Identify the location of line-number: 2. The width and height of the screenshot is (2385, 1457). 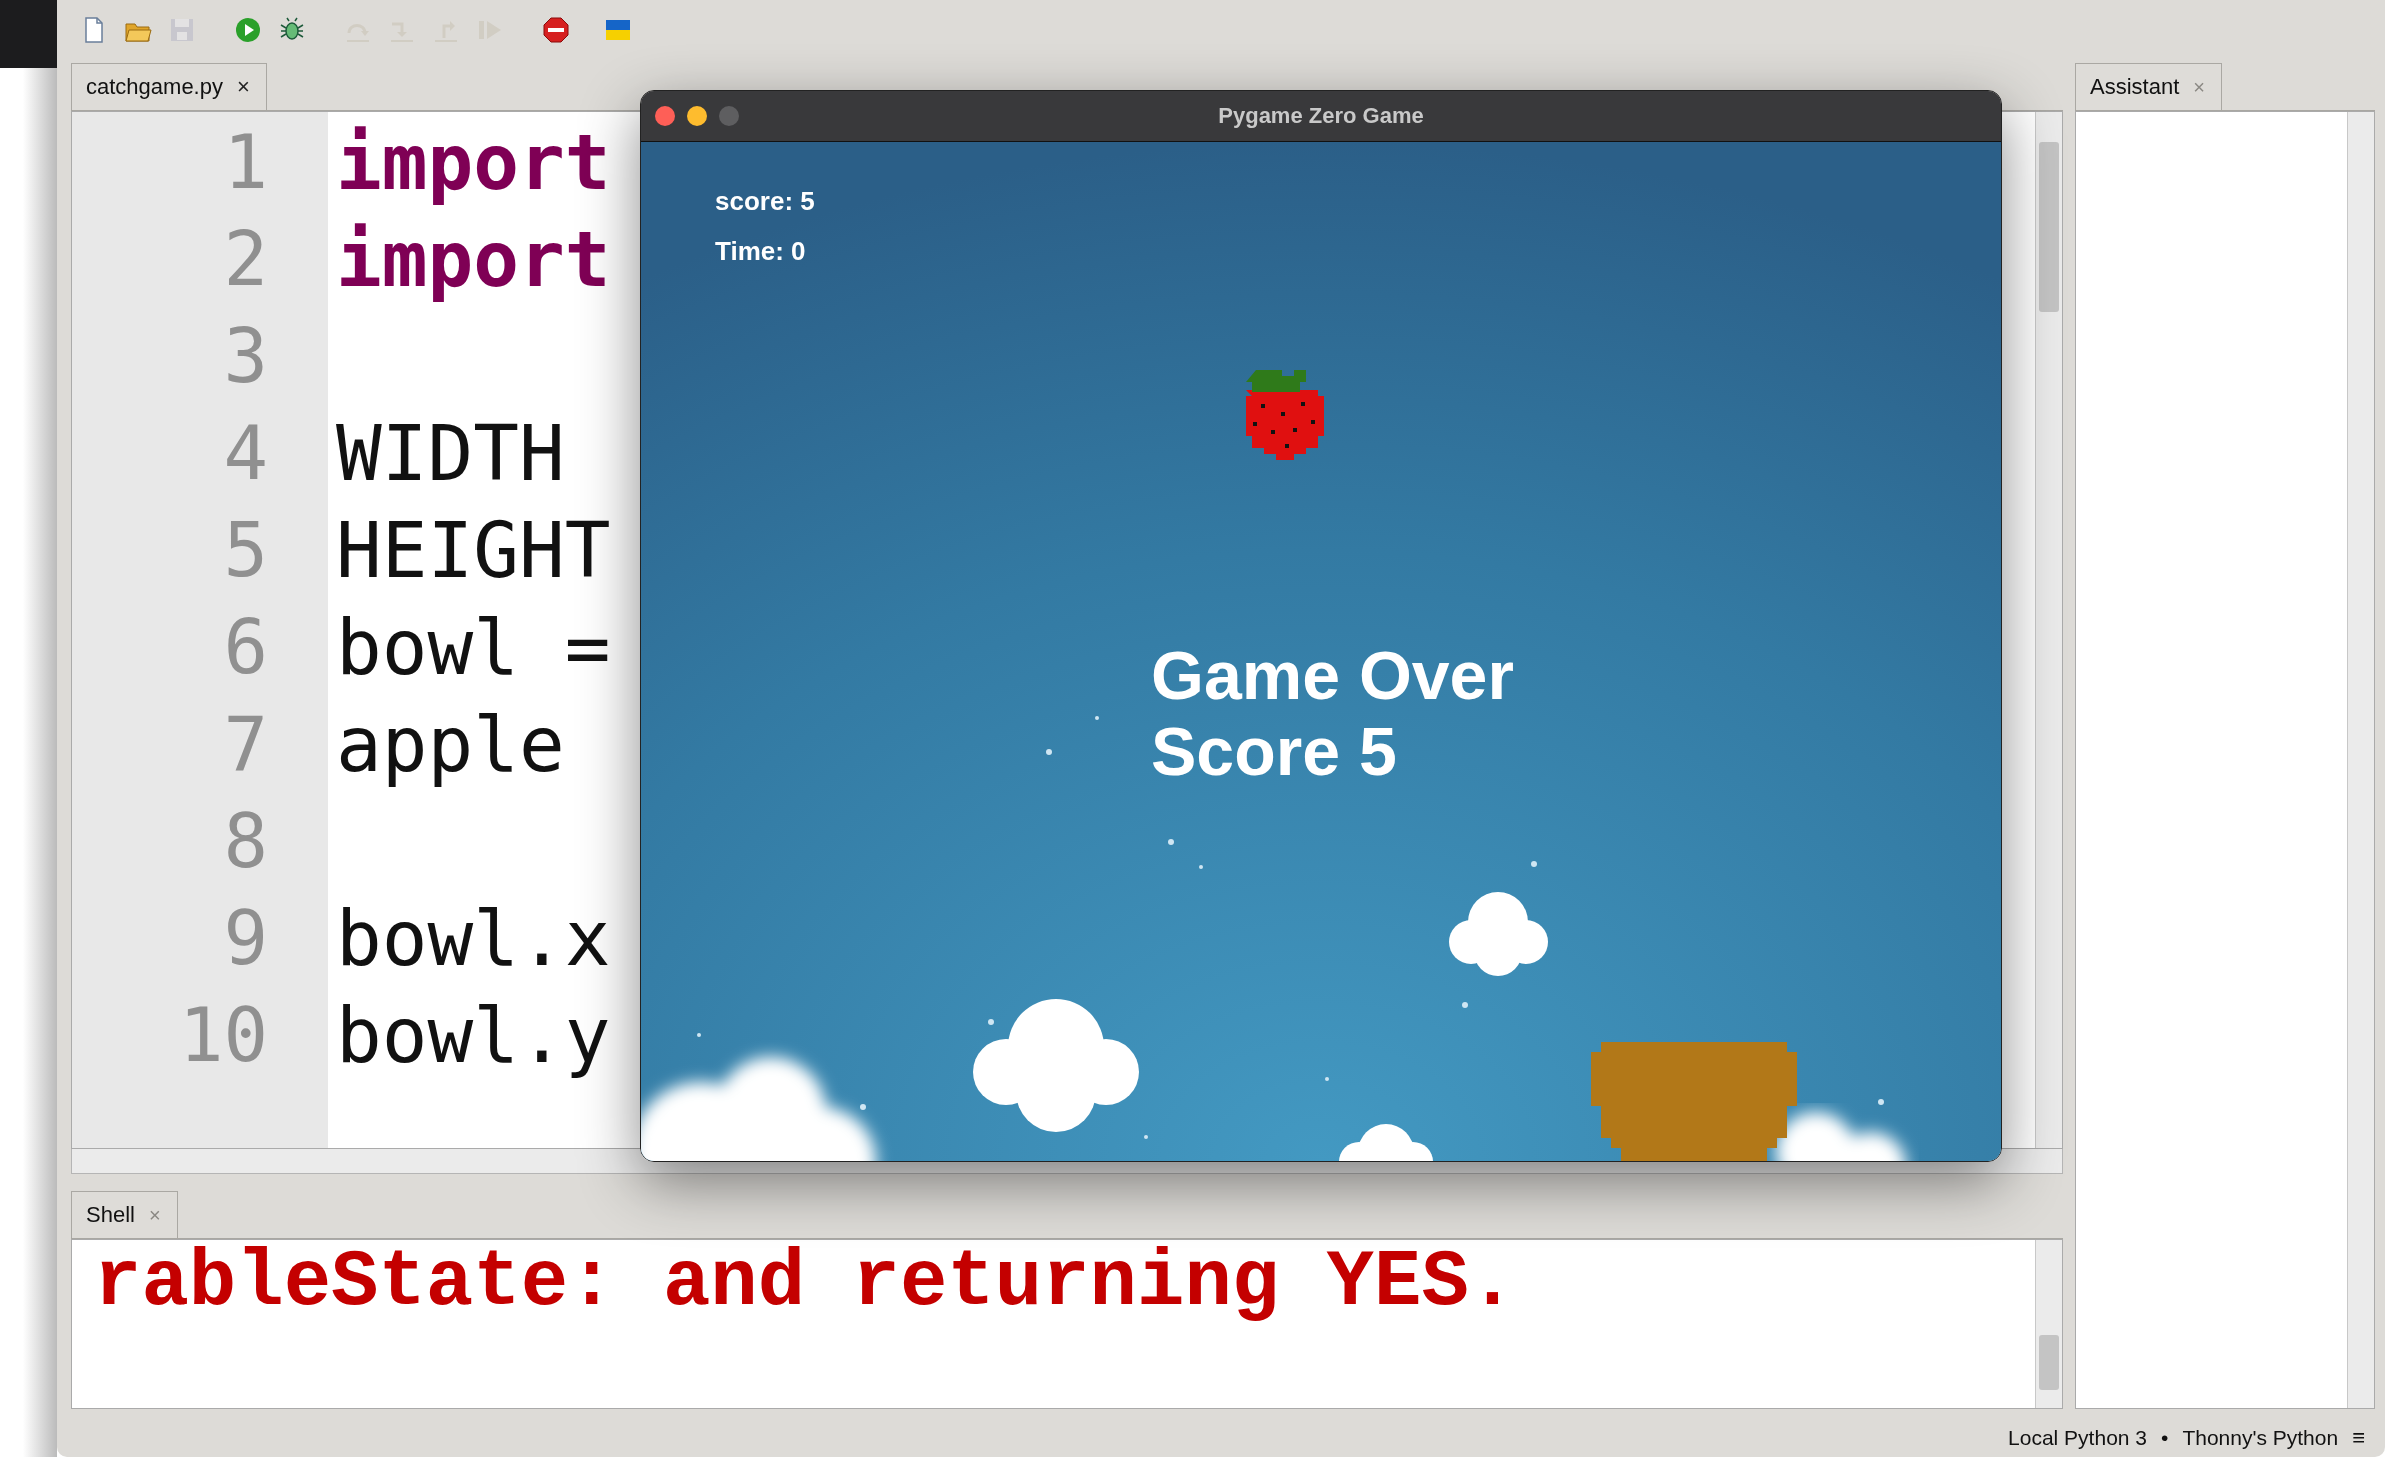
(245, 259).